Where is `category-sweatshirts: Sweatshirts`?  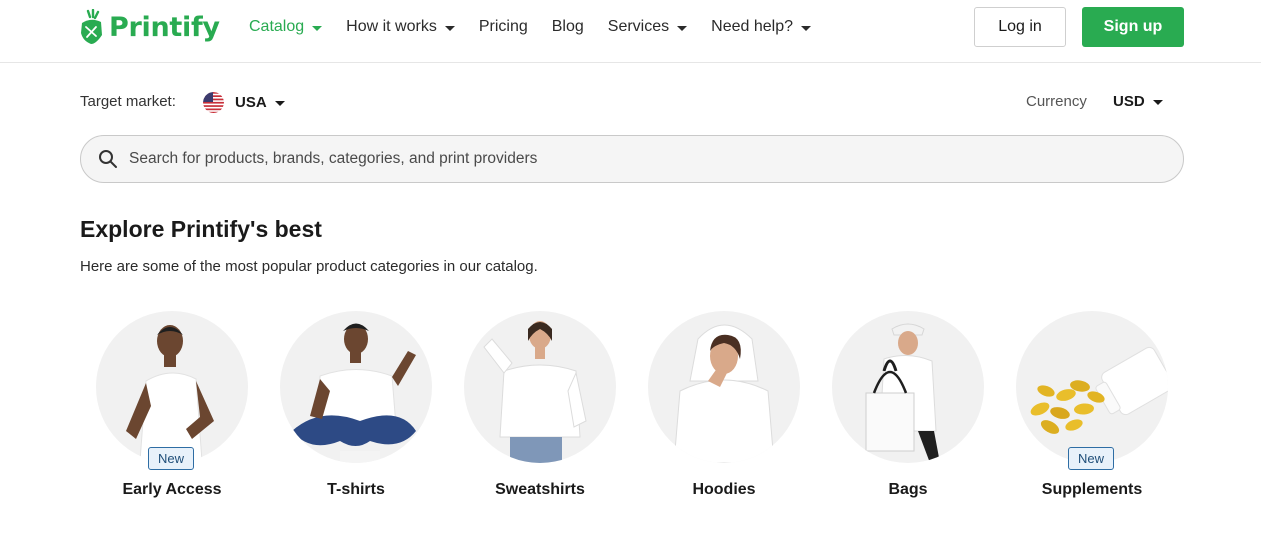
category-sweatshirts: Sweatshirts is located at coordinates (540, 411).